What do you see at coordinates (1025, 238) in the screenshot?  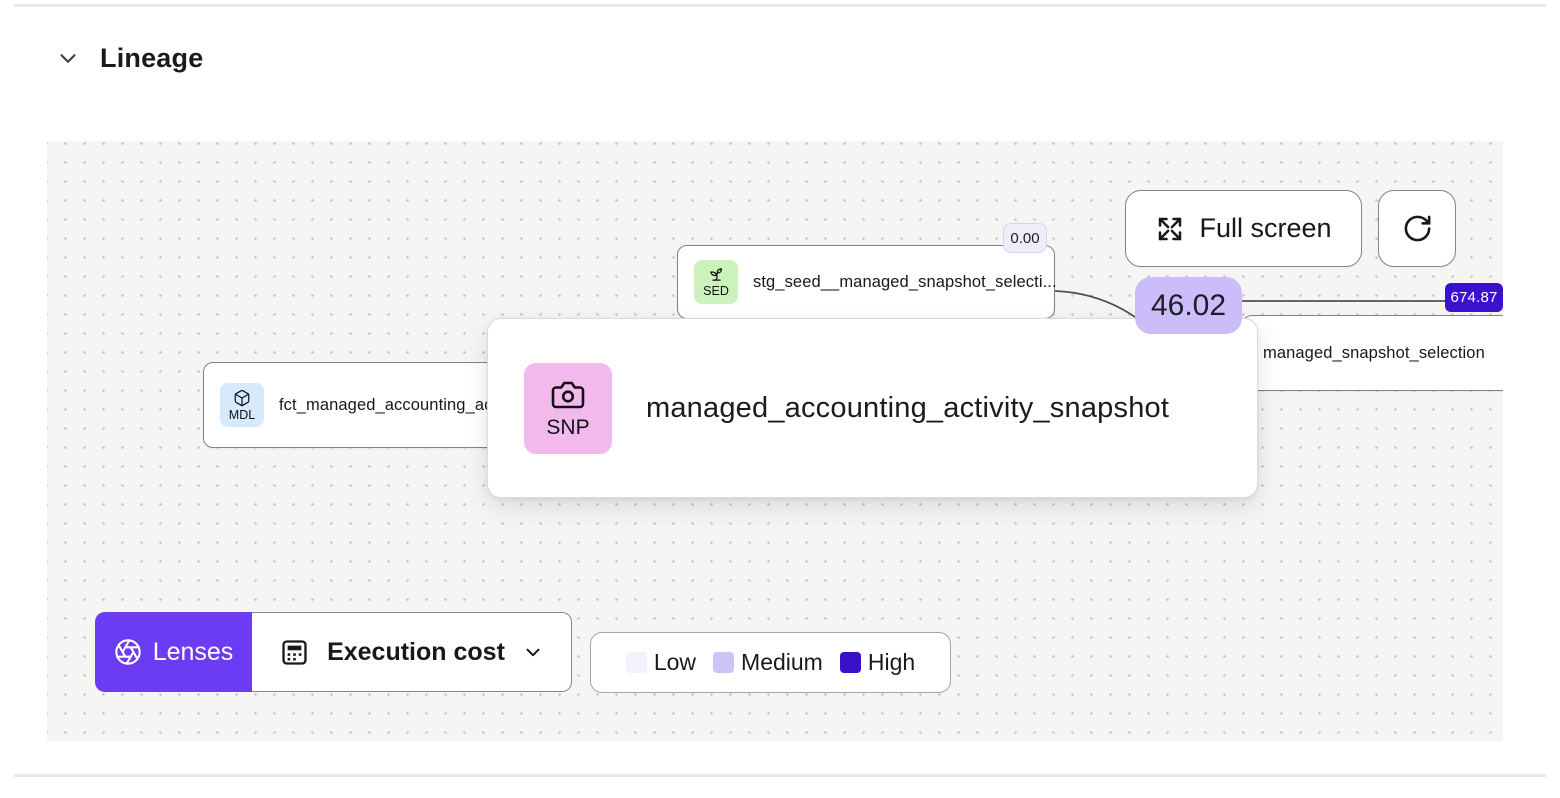 I see `edge-cost-badge-low: 0.00` at bounding box center [1025, 238].